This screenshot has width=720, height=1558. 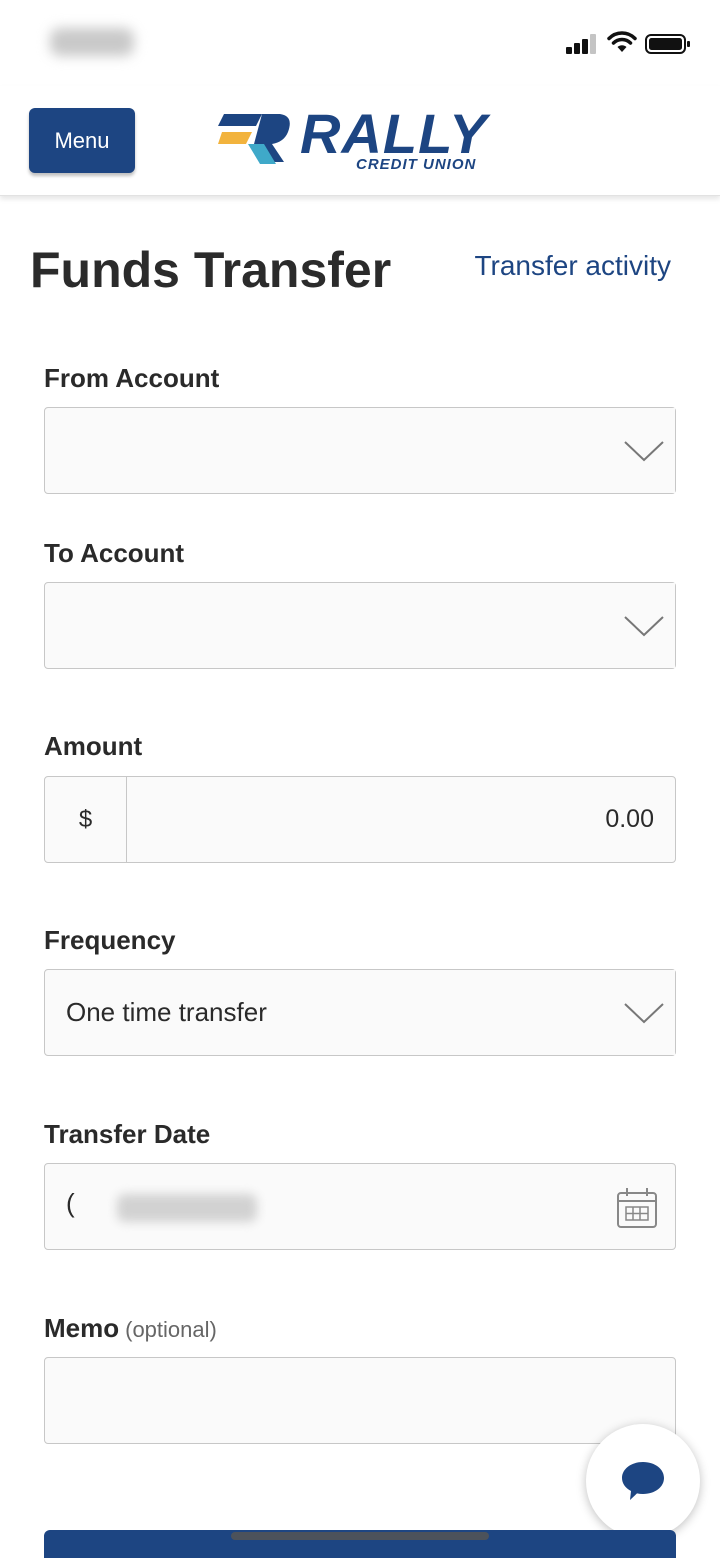 What do you see at coordinates (211, 270) in the screenshot?
I see `page-title: Funds Transfer` at bounding box center [211, 270].